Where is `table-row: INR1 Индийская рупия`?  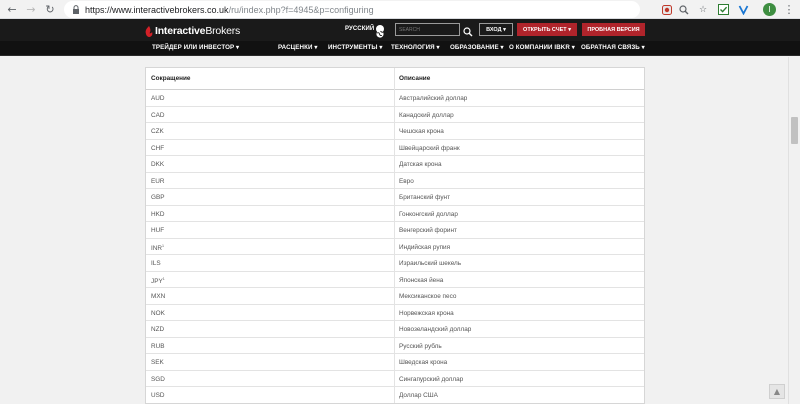
table-row: INR1 Индийская рупия is located at coordinates (395, 247).